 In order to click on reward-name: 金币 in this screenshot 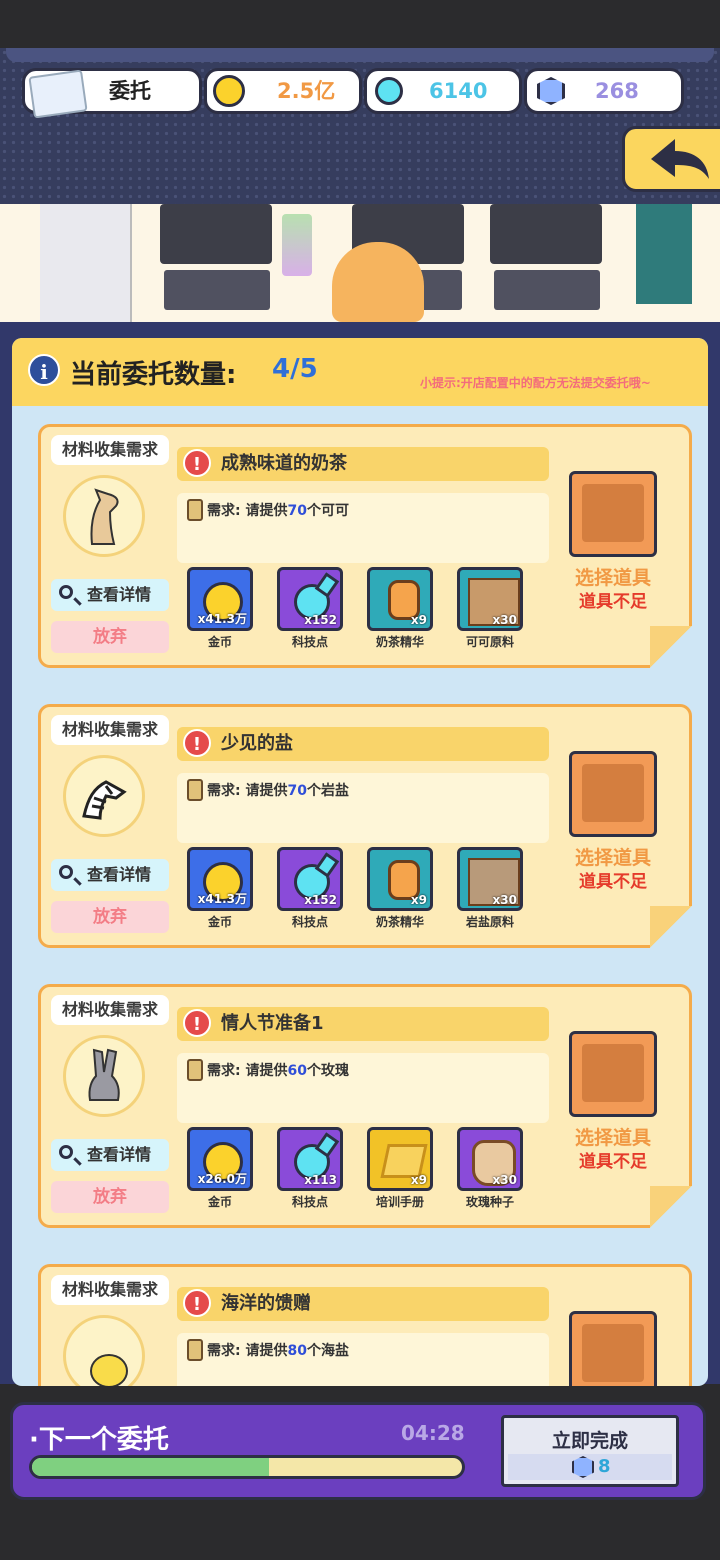, I will do `click(219, 922)`.